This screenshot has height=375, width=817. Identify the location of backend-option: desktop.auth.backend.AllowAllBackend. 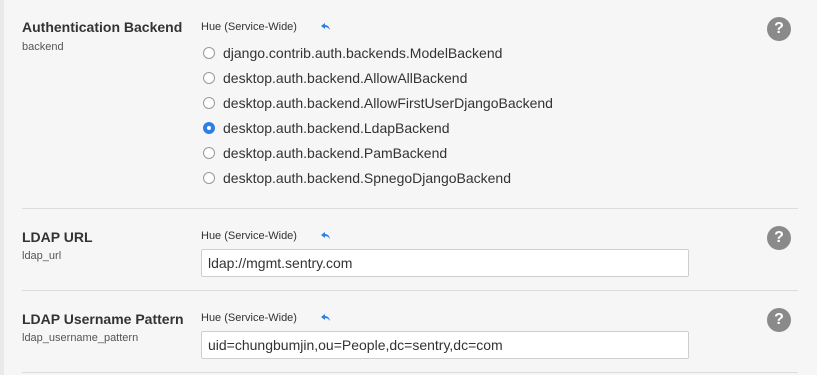
(335, 78).